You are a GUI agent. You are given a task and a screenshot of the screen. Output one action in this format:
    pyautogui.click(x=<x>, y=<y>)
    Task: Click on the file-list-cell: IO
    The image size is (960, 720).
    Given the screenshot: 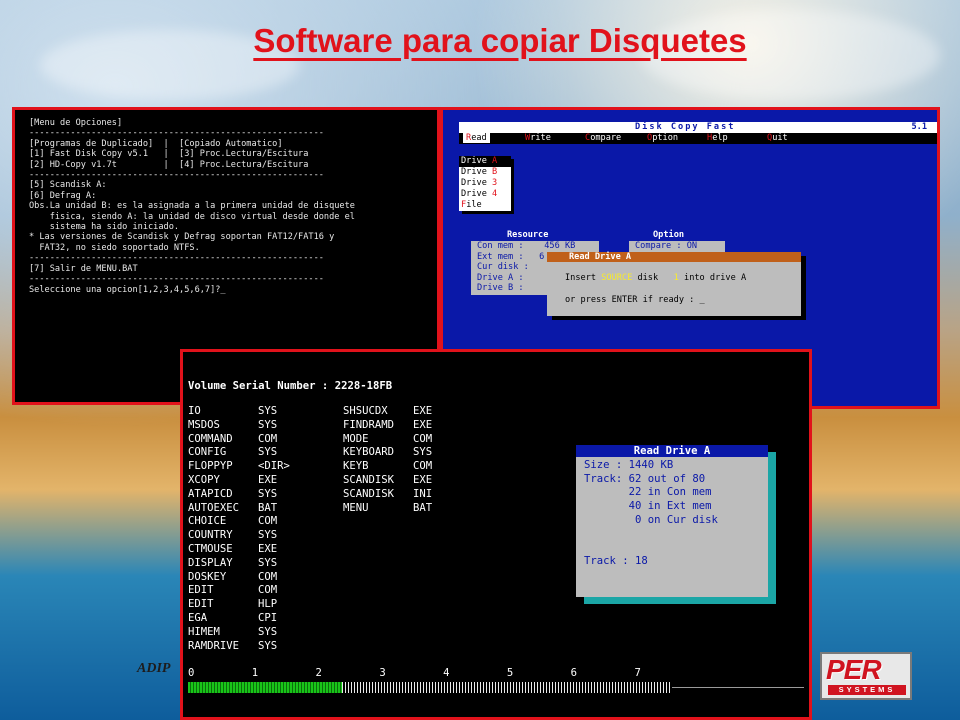 What is the action you would take?
    pyautogui.click(x=194, y=411)
    